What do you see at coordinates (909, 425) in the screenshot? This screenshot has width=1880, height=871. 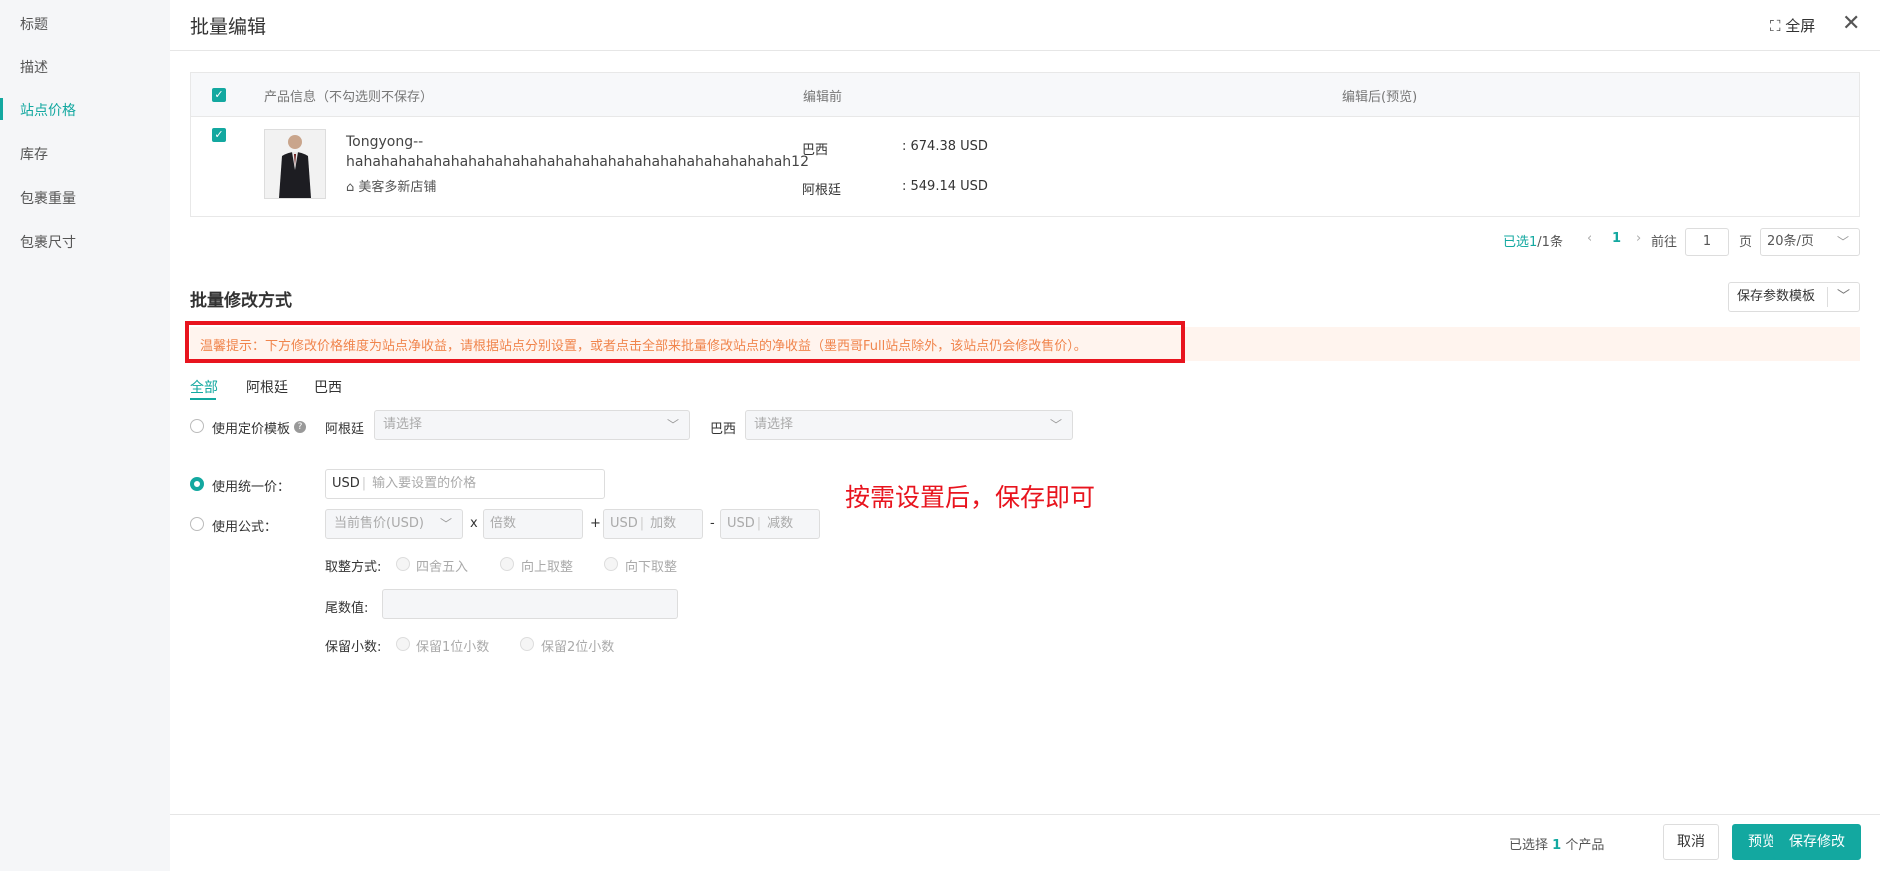 I see `brazil-template-select: 请选择 ﹀` at bounding box center [909, 425].